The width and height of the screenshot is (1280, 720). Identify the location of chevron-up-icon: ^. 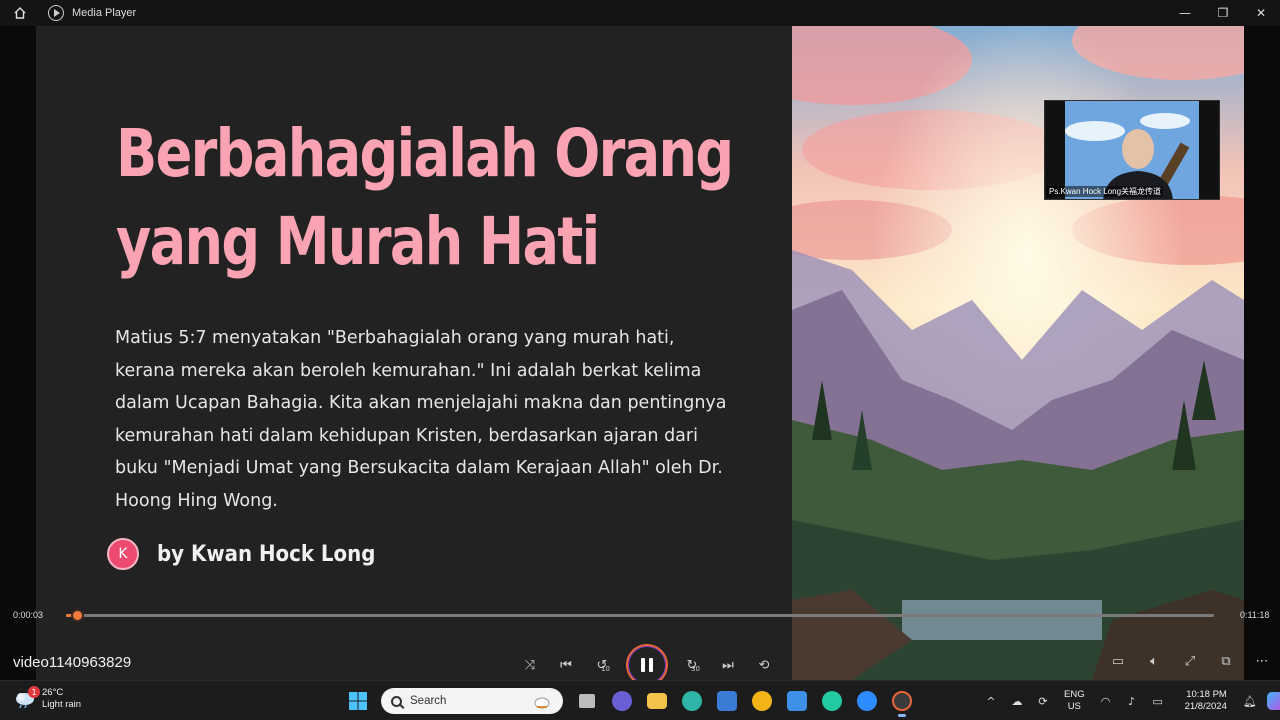
(991, 701).